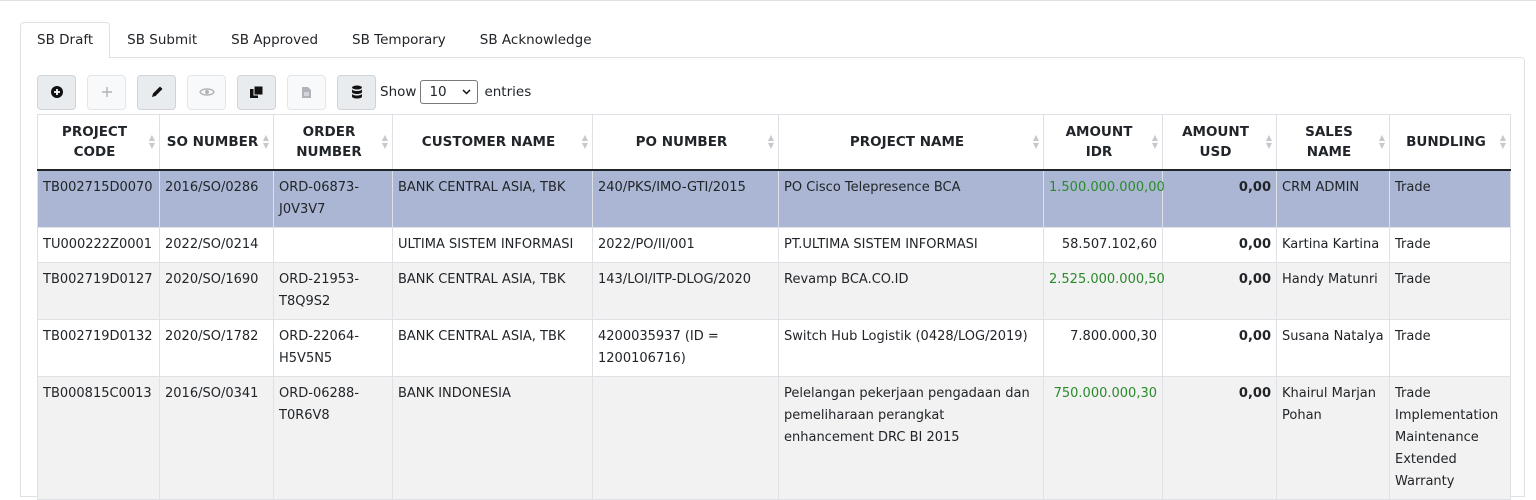  Describe the element at coordinates (399, 39) in the screenshot. I see `tab-sb-temporary: SB Temporary` at that location.